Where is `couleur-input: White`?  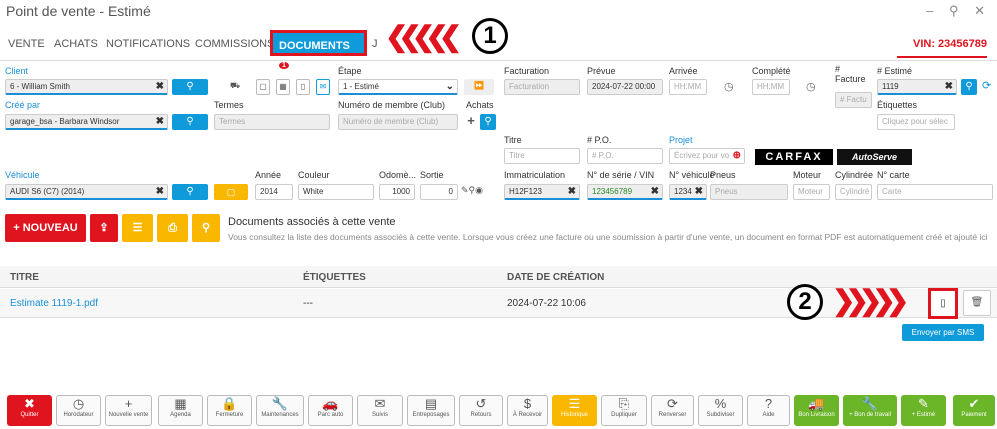
couleur-input: White is located at coordinates (336, 192).